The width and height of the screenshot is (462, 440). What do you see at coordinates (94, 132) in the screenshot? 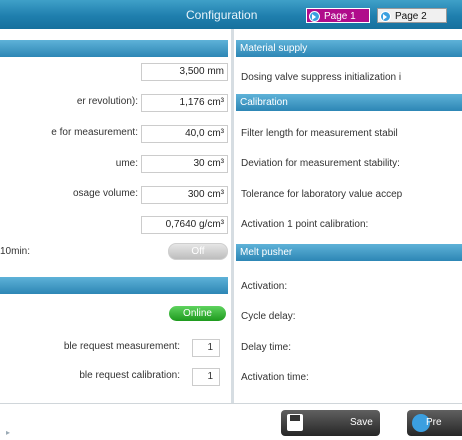
I see `field-label-2: e for measurement:` at bounding box center [94, 132].